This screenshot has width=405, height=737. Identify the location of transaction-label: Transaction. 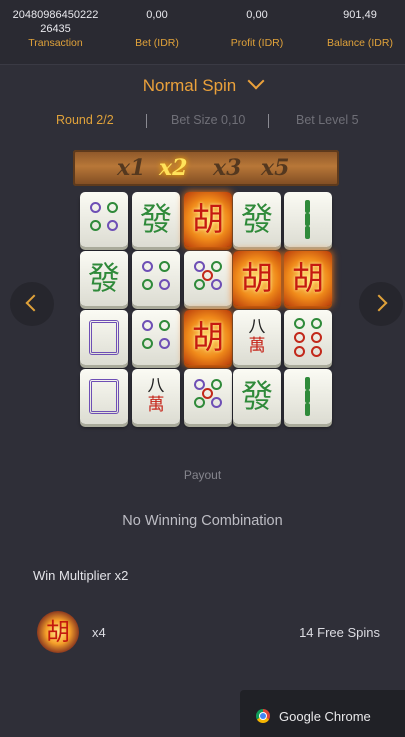
(55, 43).